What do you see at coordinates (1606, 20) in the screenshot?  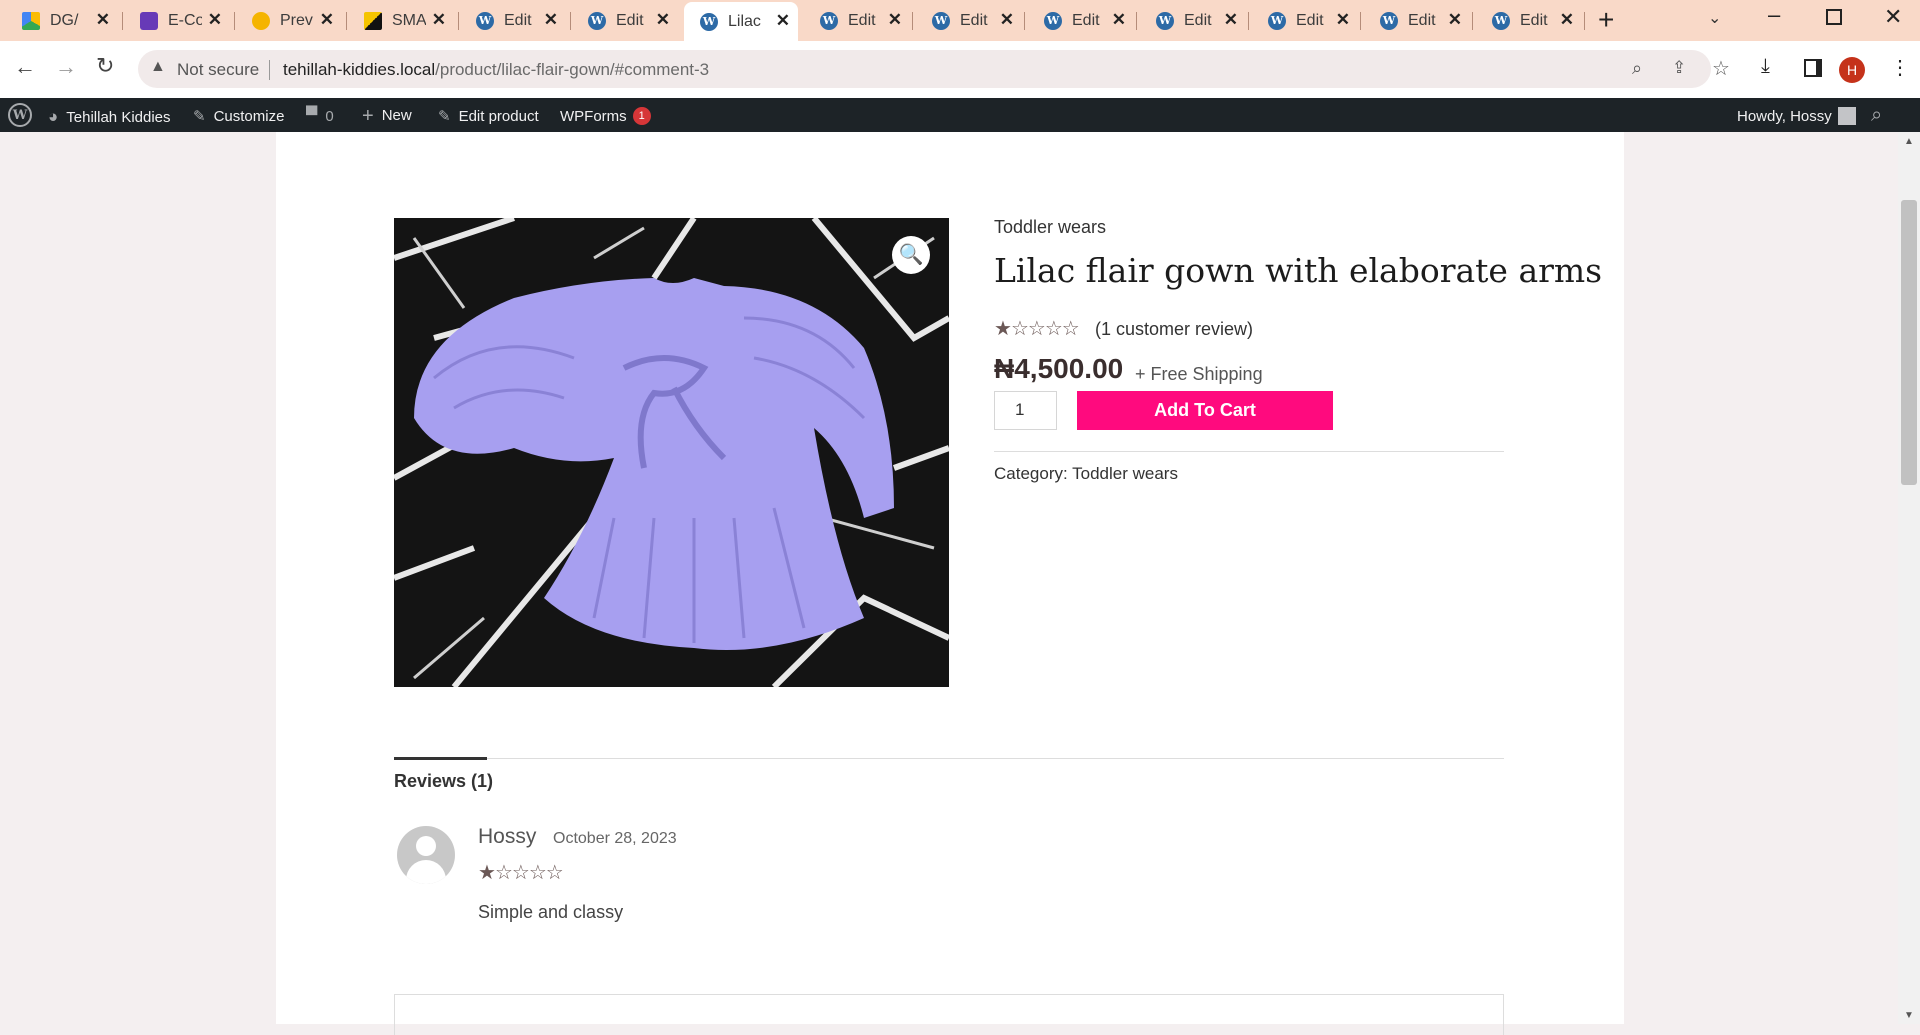 I see `new-tab-icon: +` at bounding box center [1606, 20].